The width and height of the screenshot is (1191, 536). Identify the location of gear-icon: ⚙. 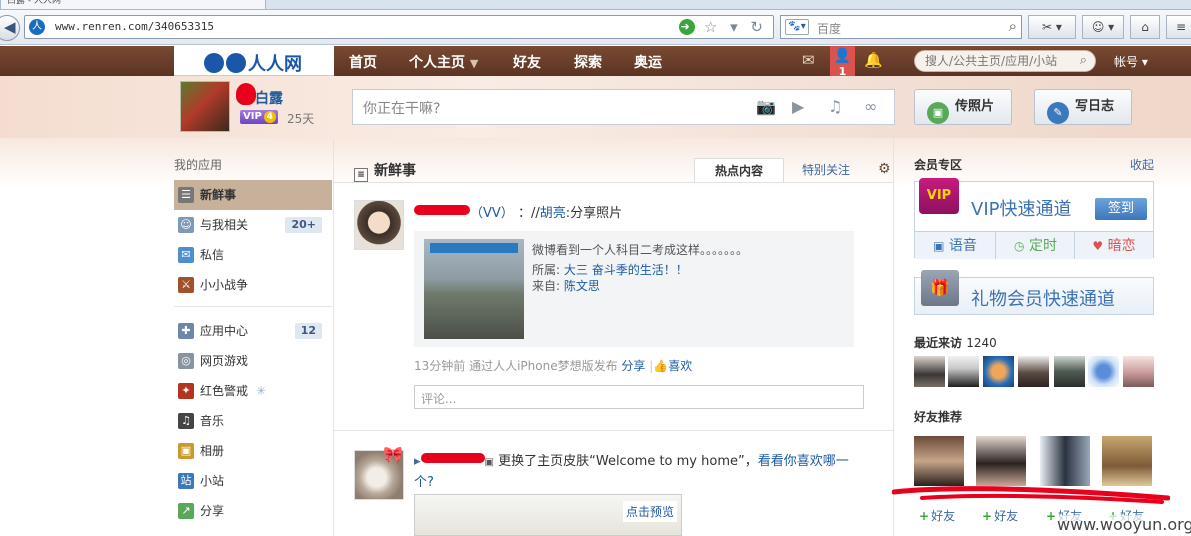
(884, 169).